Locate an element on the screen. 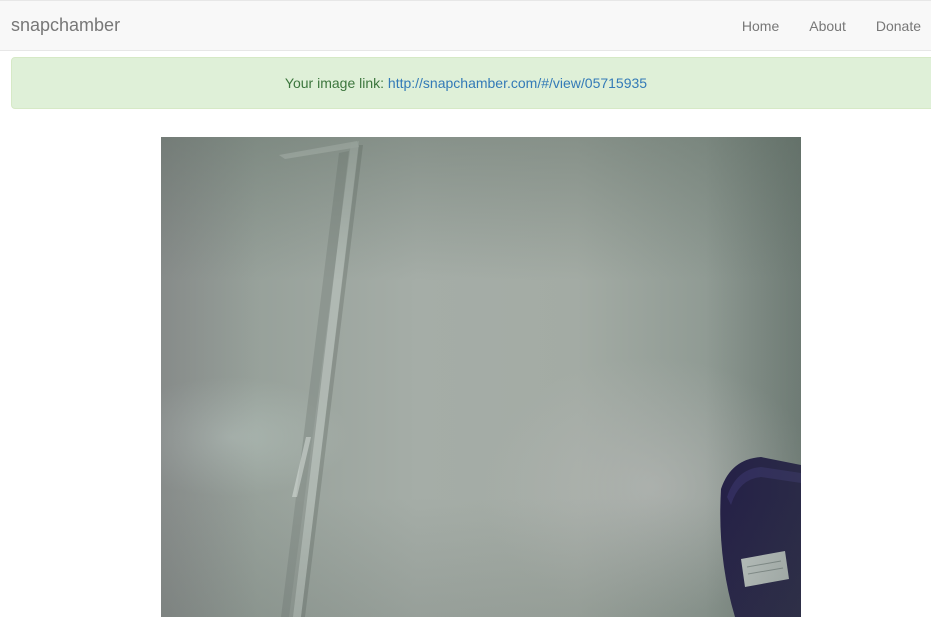 This screenshot has width=931, height=621. nav-donate-link: Donate is located at coordinates (898, 26).